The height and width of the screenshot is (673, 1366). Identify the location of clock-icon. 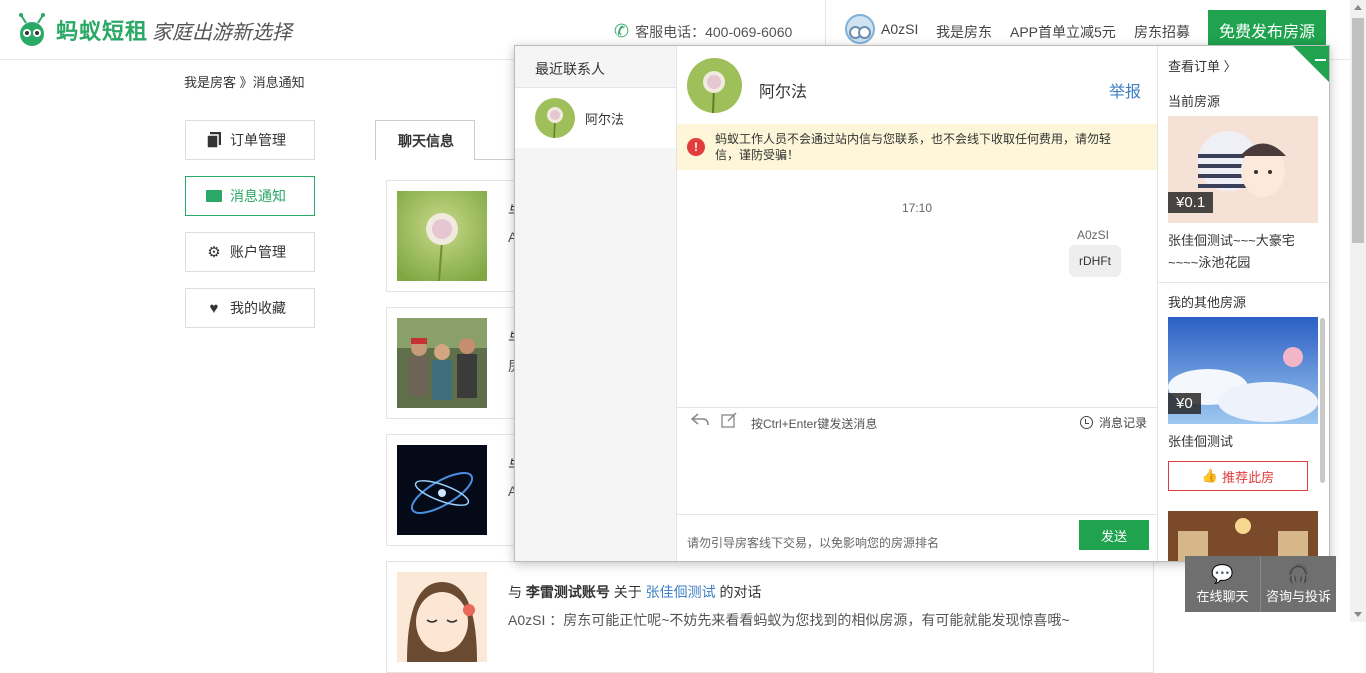
(1086, 422).